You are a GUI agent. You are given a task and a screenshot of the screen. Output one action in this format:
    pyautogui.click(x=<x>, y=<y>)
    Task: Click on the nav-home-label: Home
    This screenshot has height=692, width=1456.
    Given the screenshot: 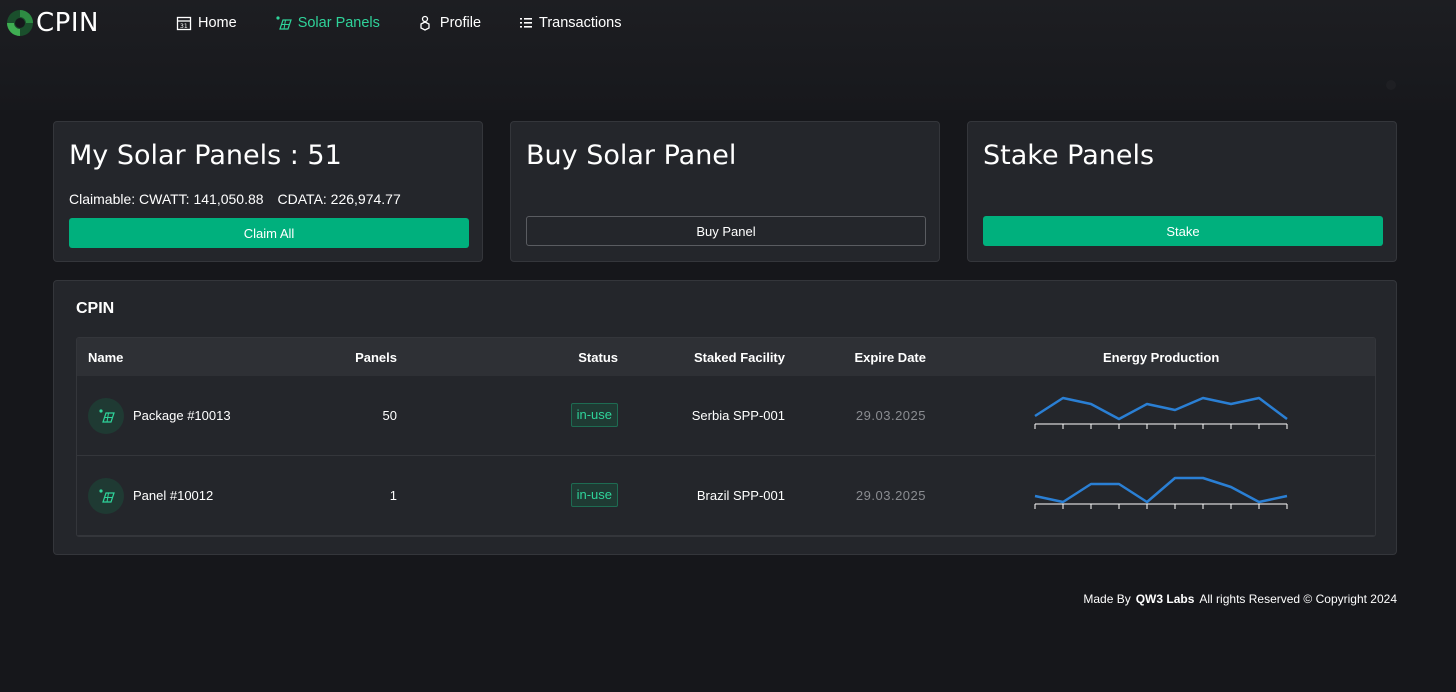 What is the action you would take?
    pyautogui.click(x=217, y=23)
    